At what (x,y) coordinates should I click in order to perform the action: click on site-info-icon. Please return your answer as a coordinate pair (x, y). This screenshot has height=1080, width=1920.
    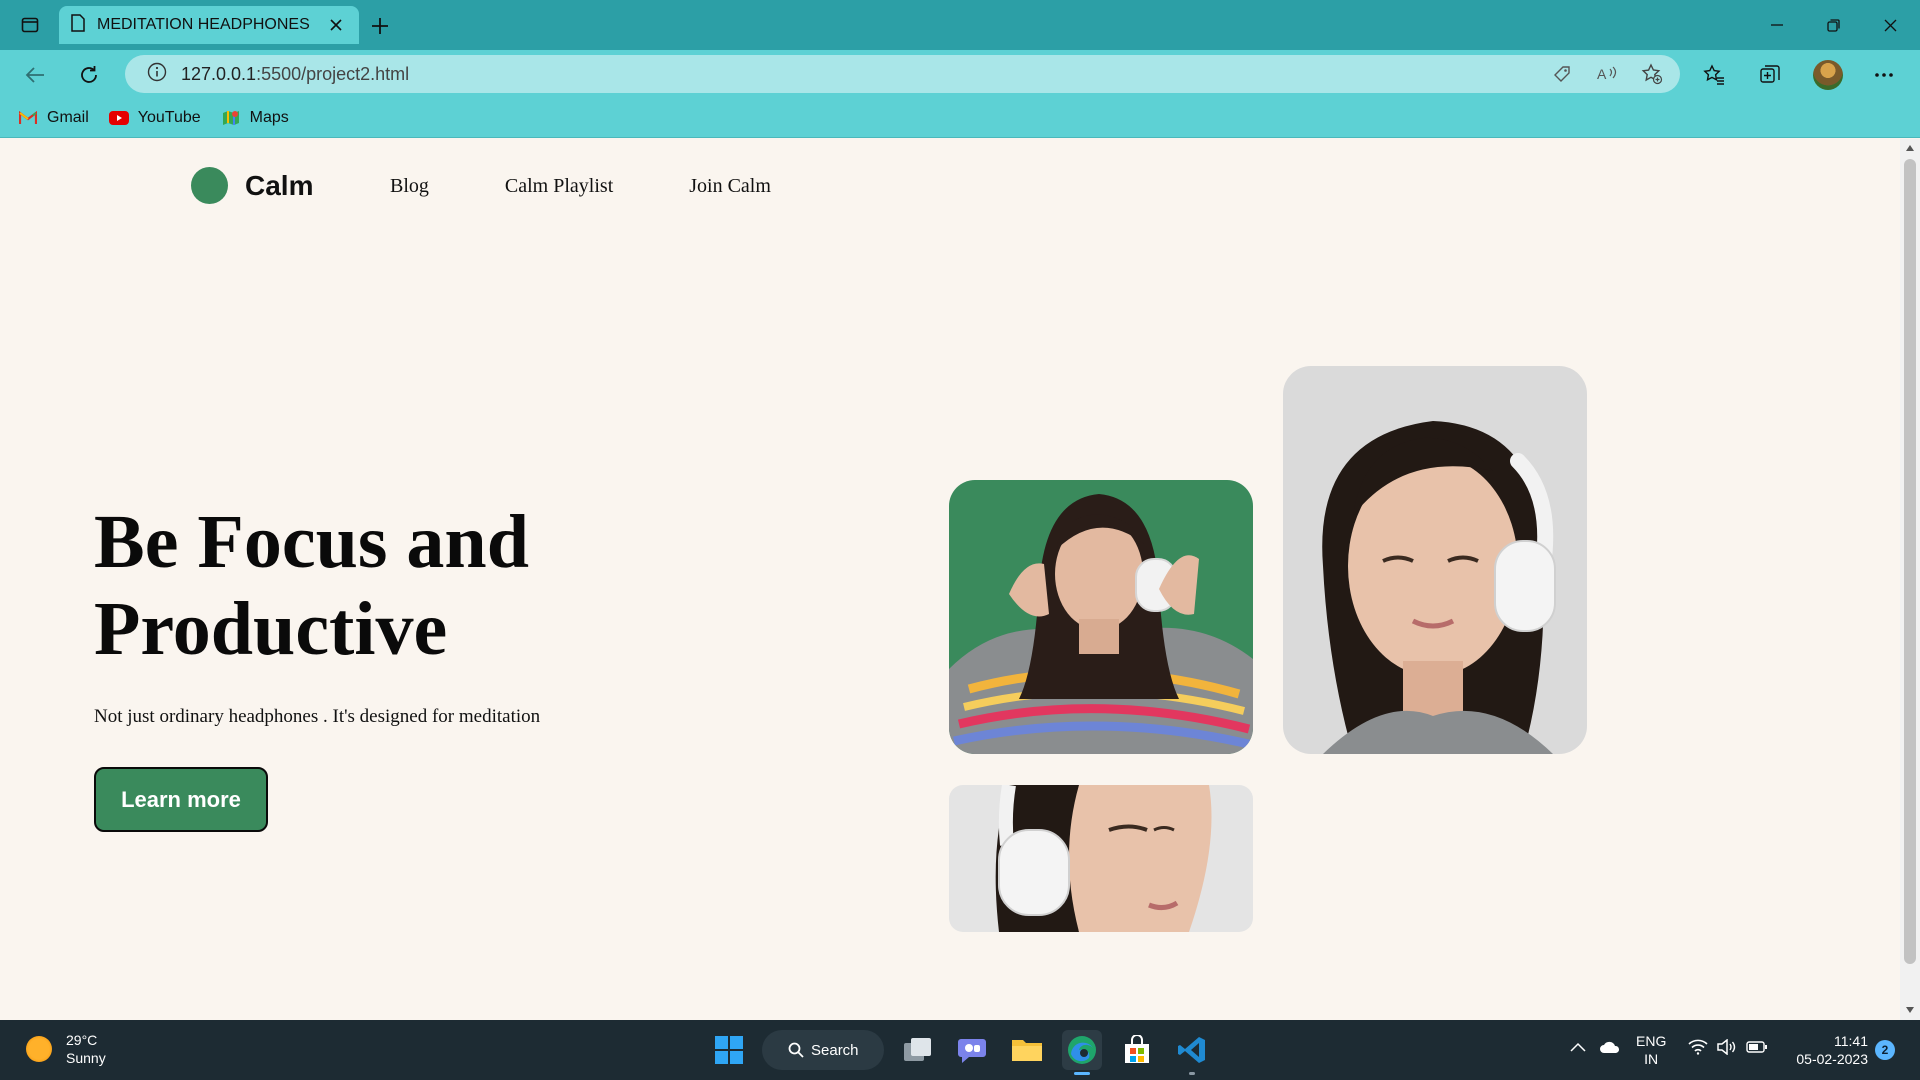
    Looking at the image, I should click on (157, 74).